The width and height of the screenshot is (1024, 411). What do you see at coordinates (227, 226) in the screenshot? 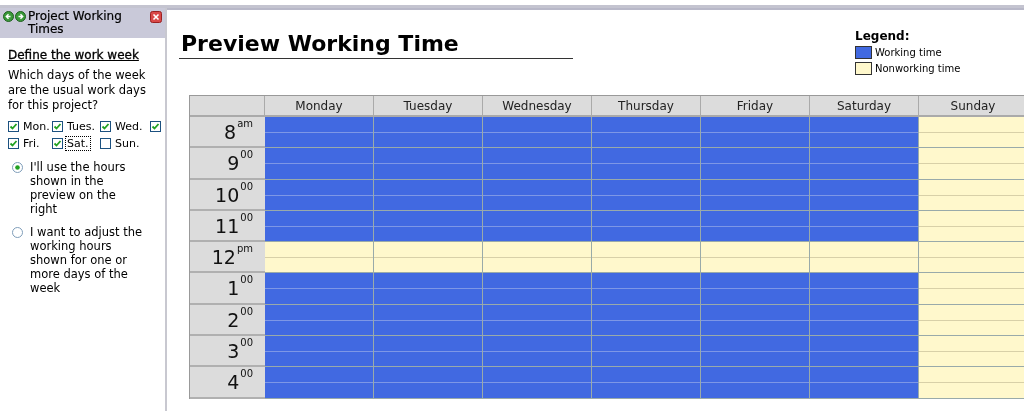
I see `time-label: 11$^{00}$` at bounding box center [227, 226].